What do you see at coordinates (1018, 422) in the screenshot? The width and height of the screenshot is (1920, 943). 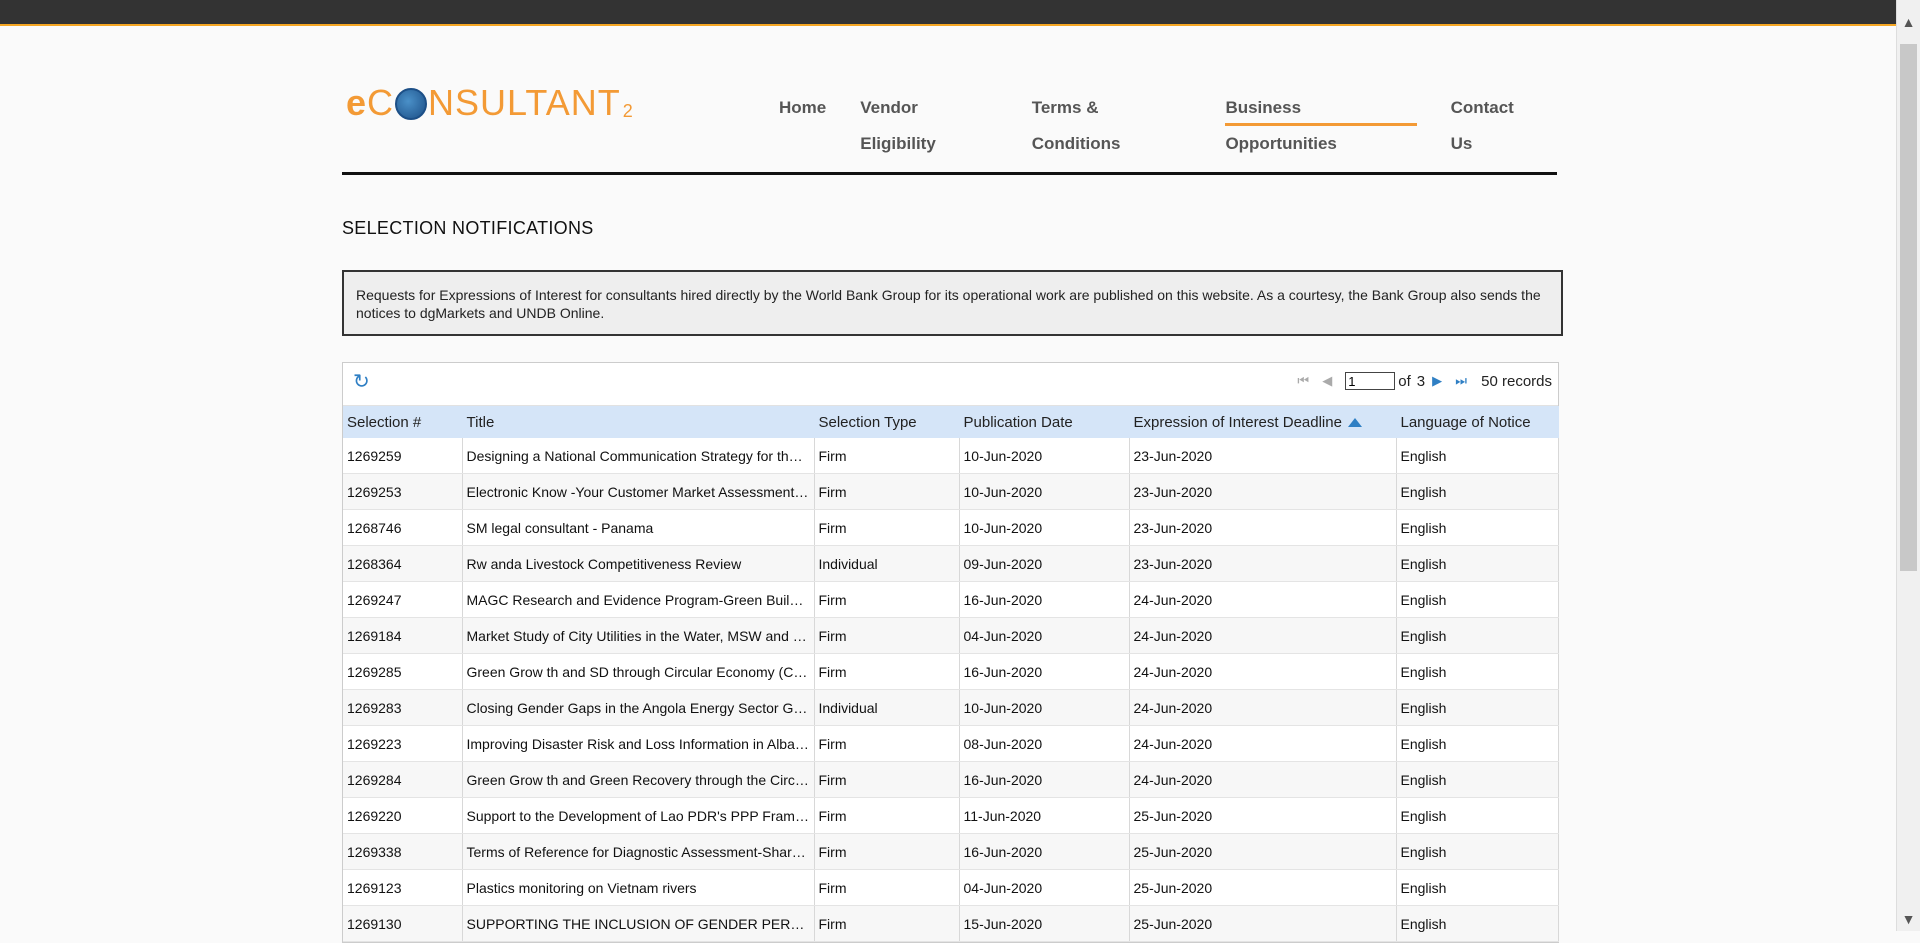 I see `col-label: Publication Date` at bounding box center [1018, 422].